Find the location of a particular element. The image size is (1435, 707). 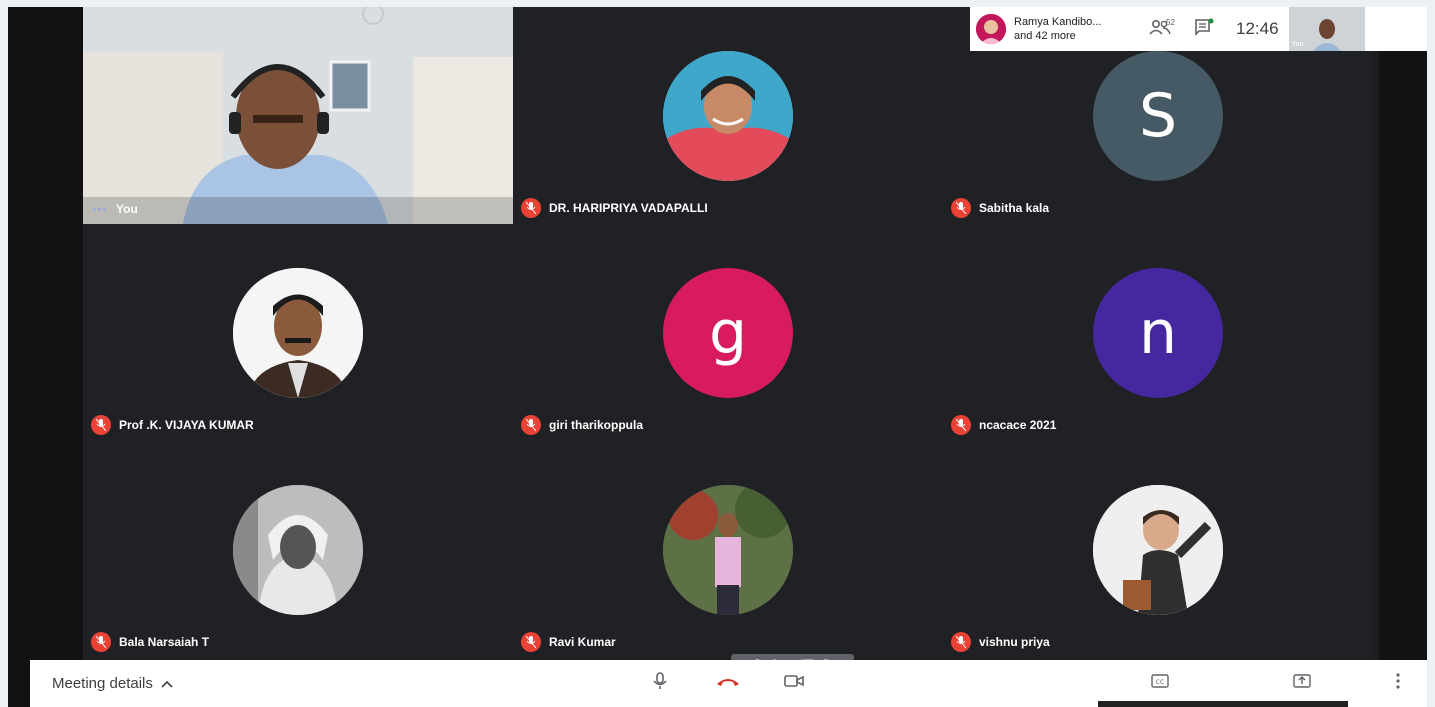

participant-name: ncacace 2021 is located at coordinates (1018, 425).